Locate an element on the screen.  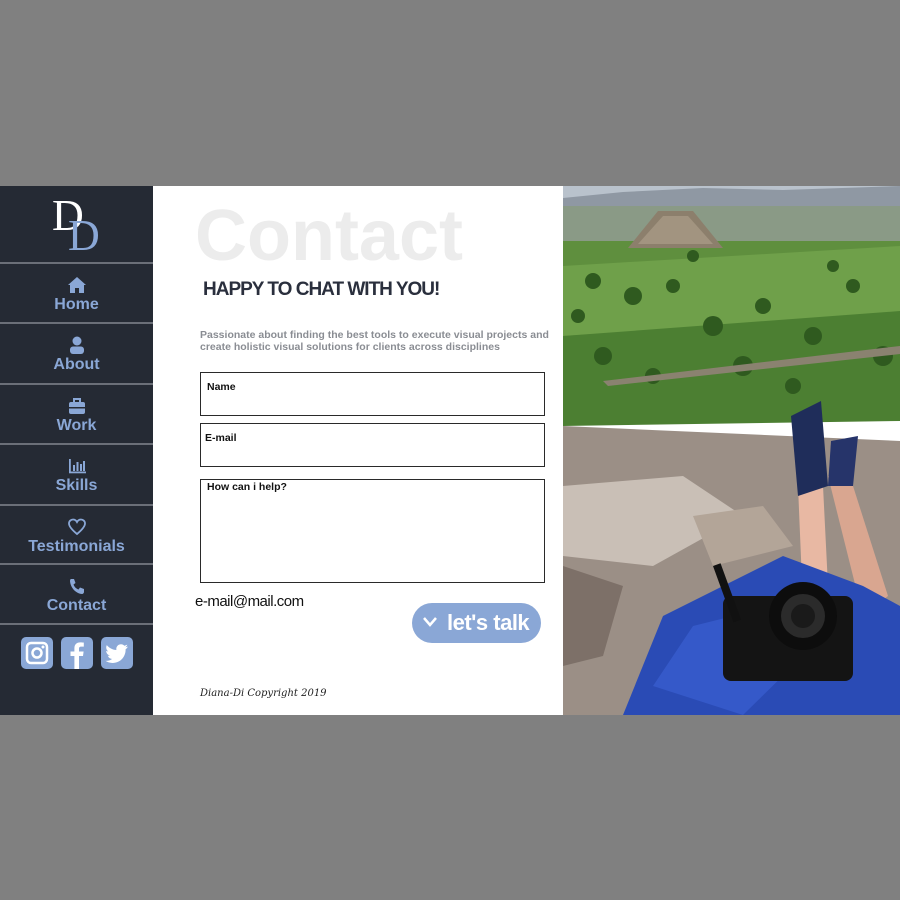
heart-icon is located at coordinates (76, 527).